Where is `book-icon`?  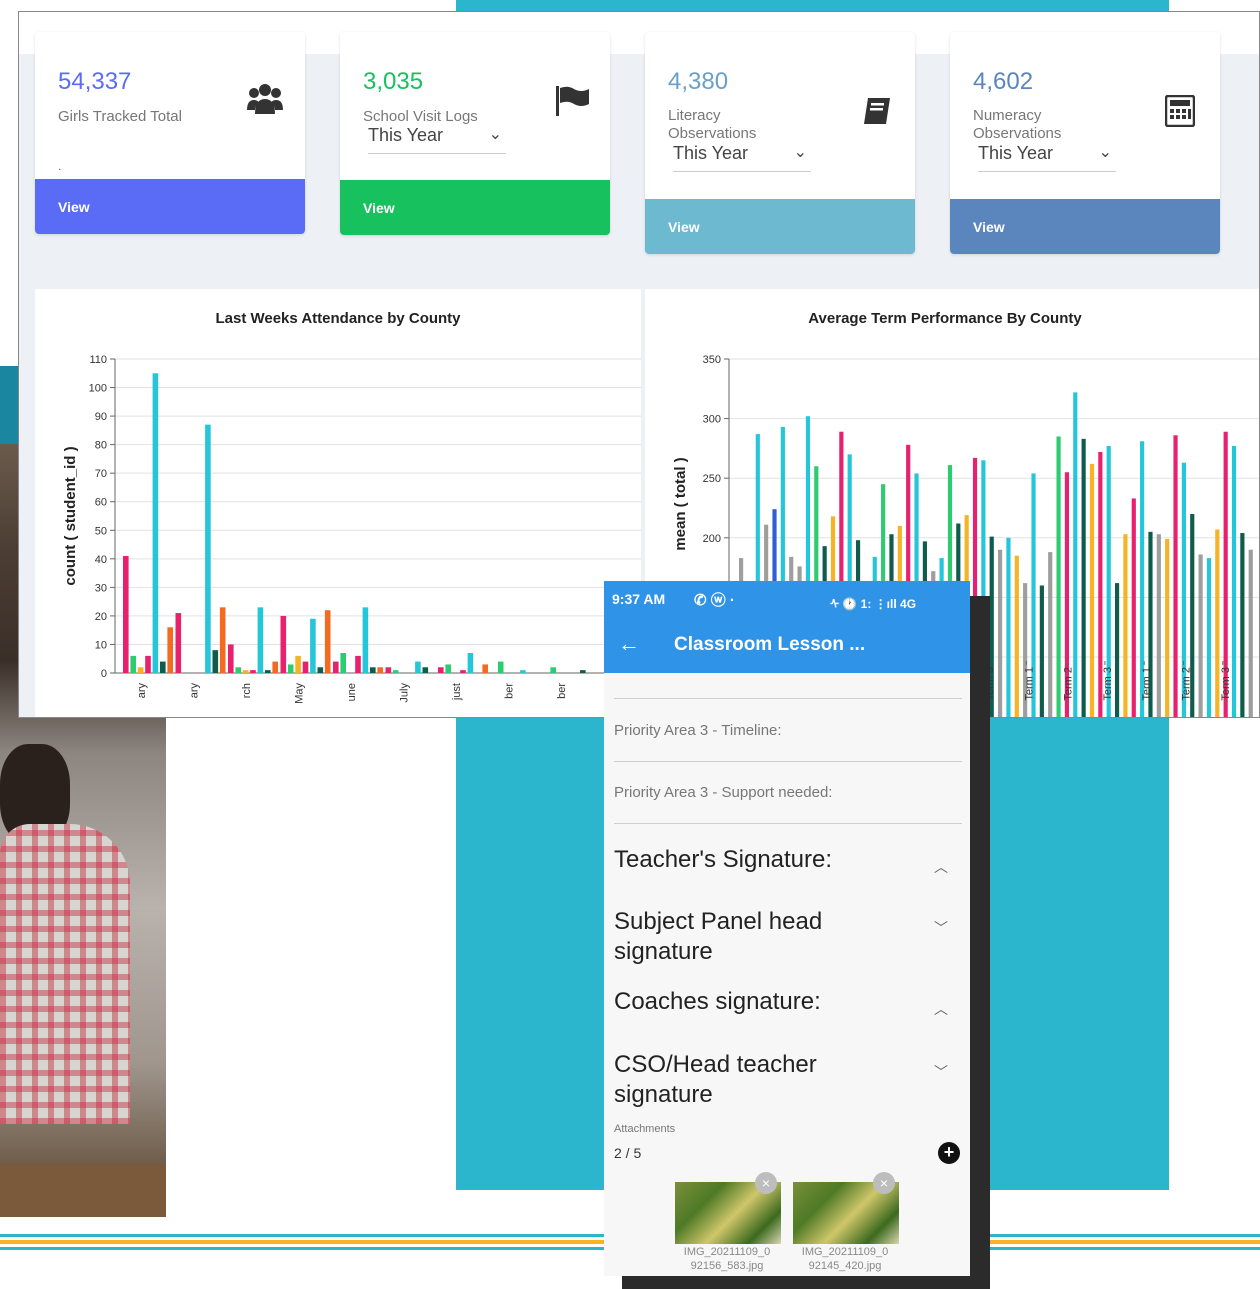 book-icon is located at coordinates (877, 115).